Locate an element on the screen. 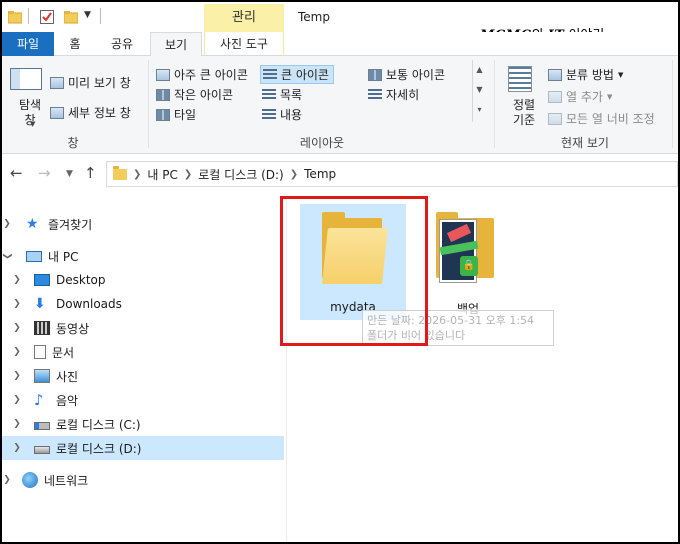  toolbar-separator is located at coordinates (100, 16).